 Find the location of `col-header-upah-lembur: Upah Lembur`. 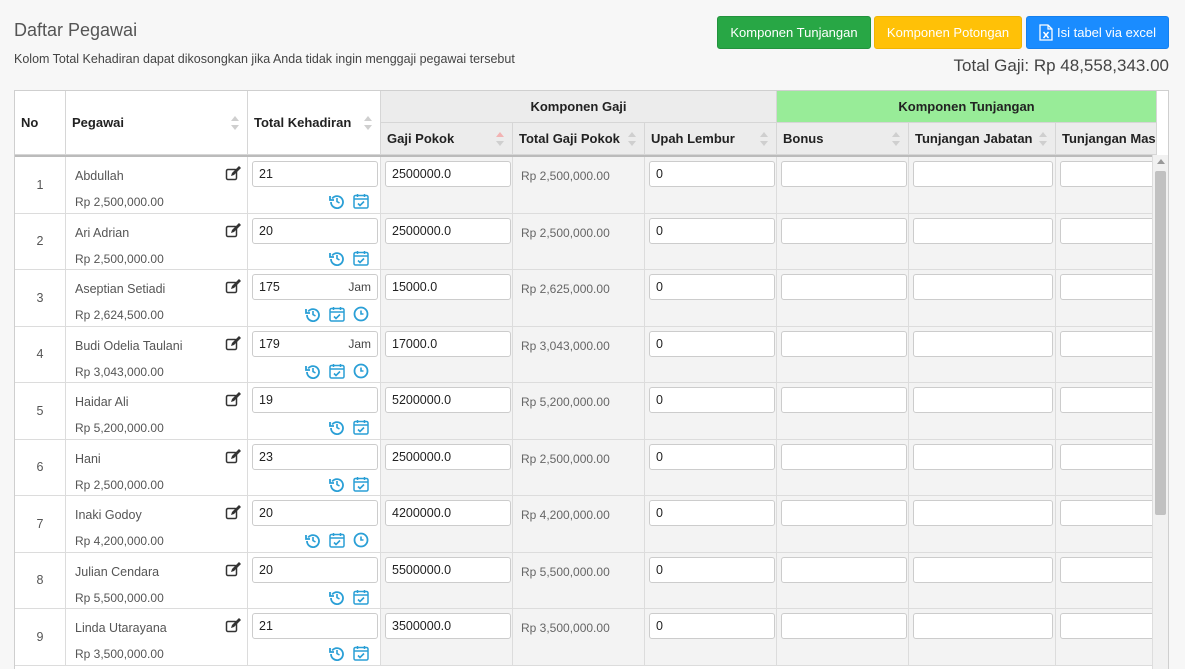

col-header-upah-lembur: Upah Lembur is located at coordinates (711, 139).